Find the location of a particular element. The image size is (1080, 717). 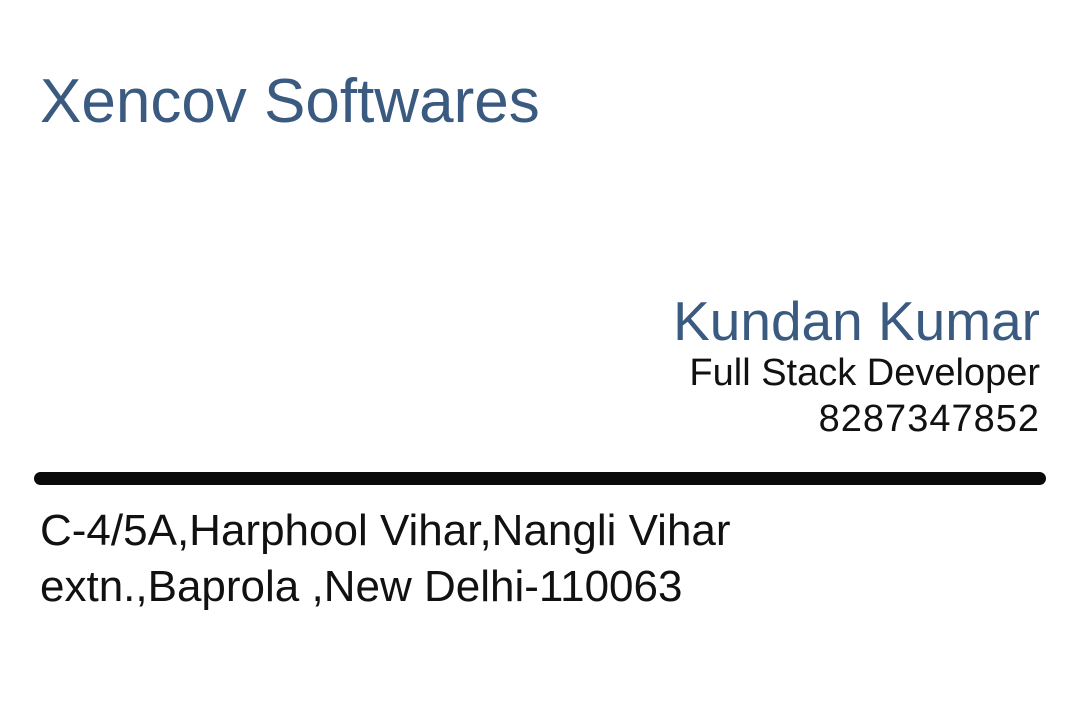

phone-number: 8287347852 is located at coordinates (929, 419).